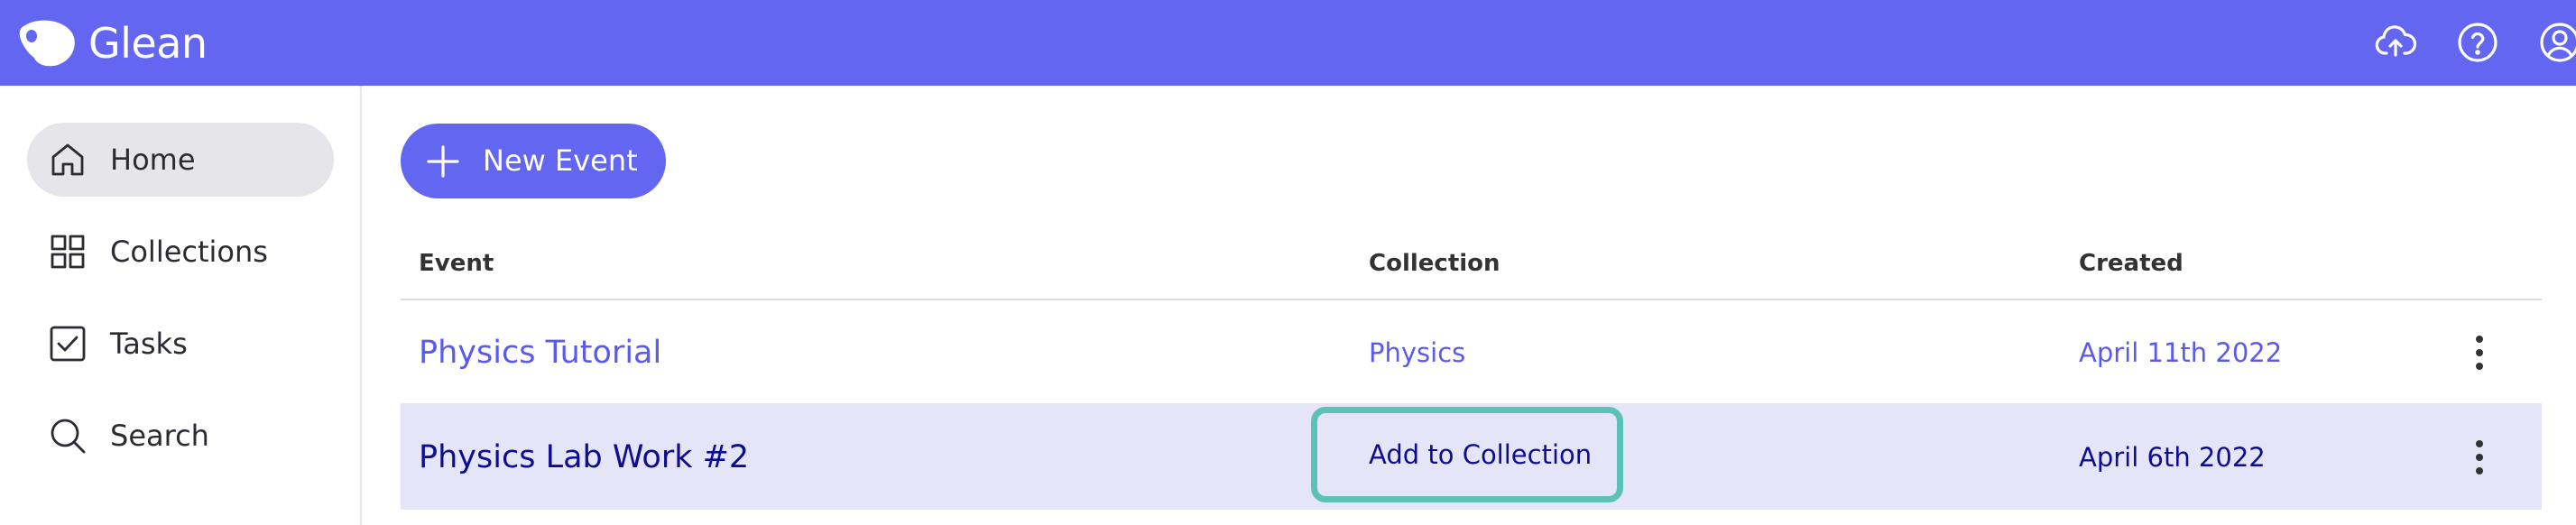 This screenshot has height=525, width=2576. What do you see at coordinates (68, 160) in the screenshot?
I see `home-icon` at bounding box center [68, 160].